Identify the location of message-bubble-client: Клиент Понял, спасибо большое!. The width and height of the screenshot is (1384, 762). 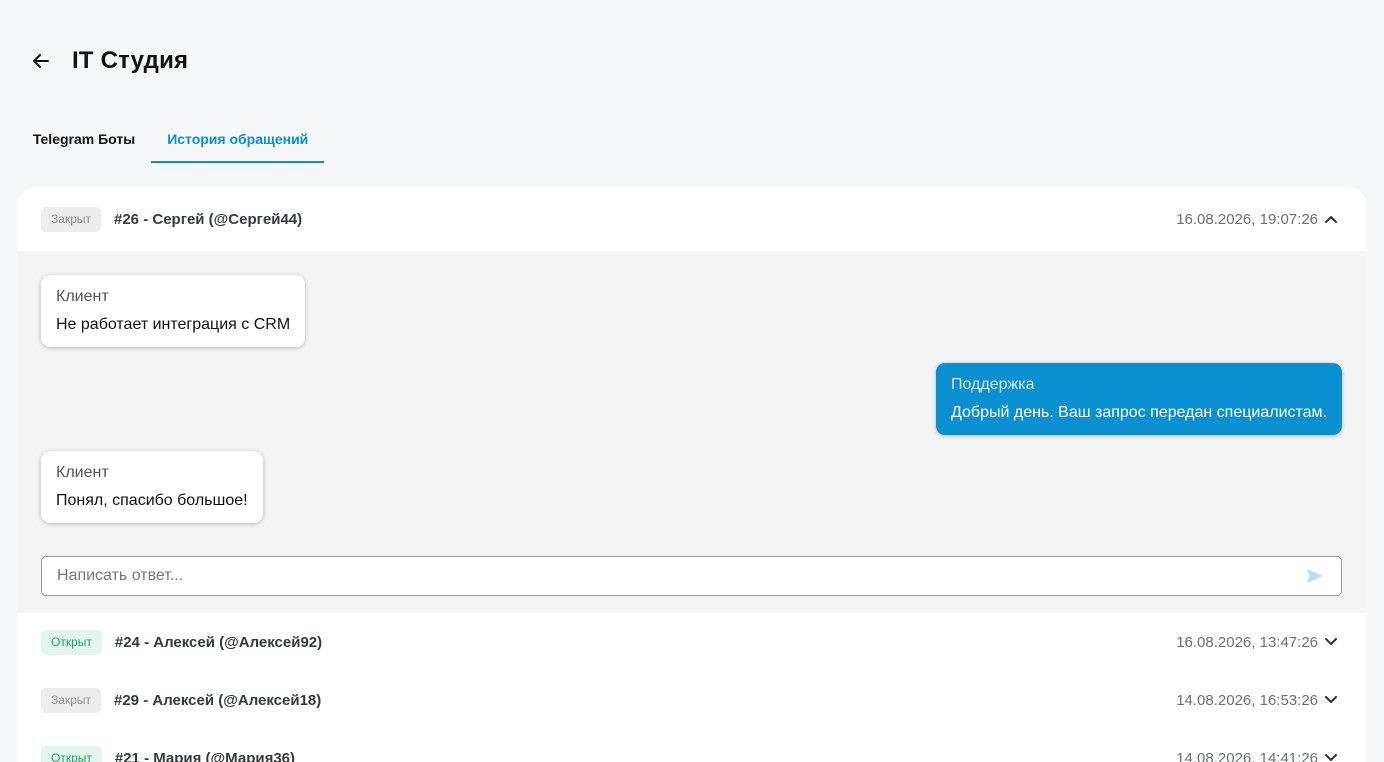
(152, 487).